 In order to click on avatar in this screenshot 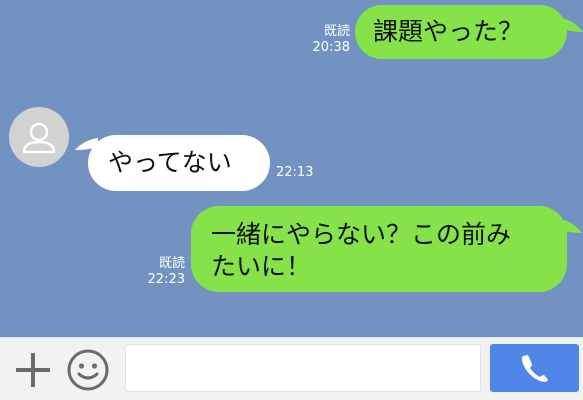, I will do `click(39, 137)`.